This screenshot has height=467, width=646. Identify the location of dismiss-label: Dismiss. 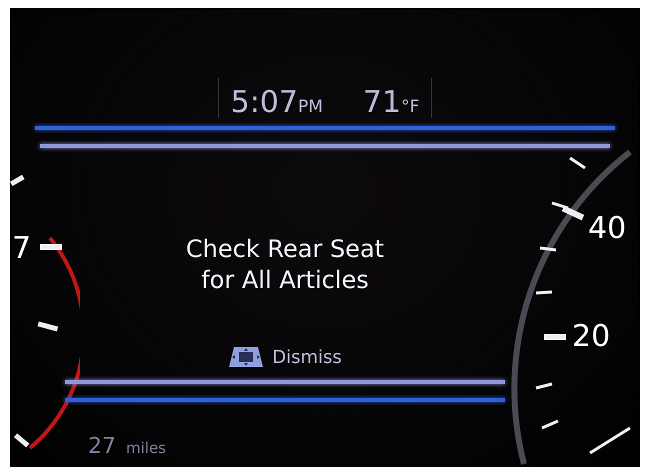
(307, 357).